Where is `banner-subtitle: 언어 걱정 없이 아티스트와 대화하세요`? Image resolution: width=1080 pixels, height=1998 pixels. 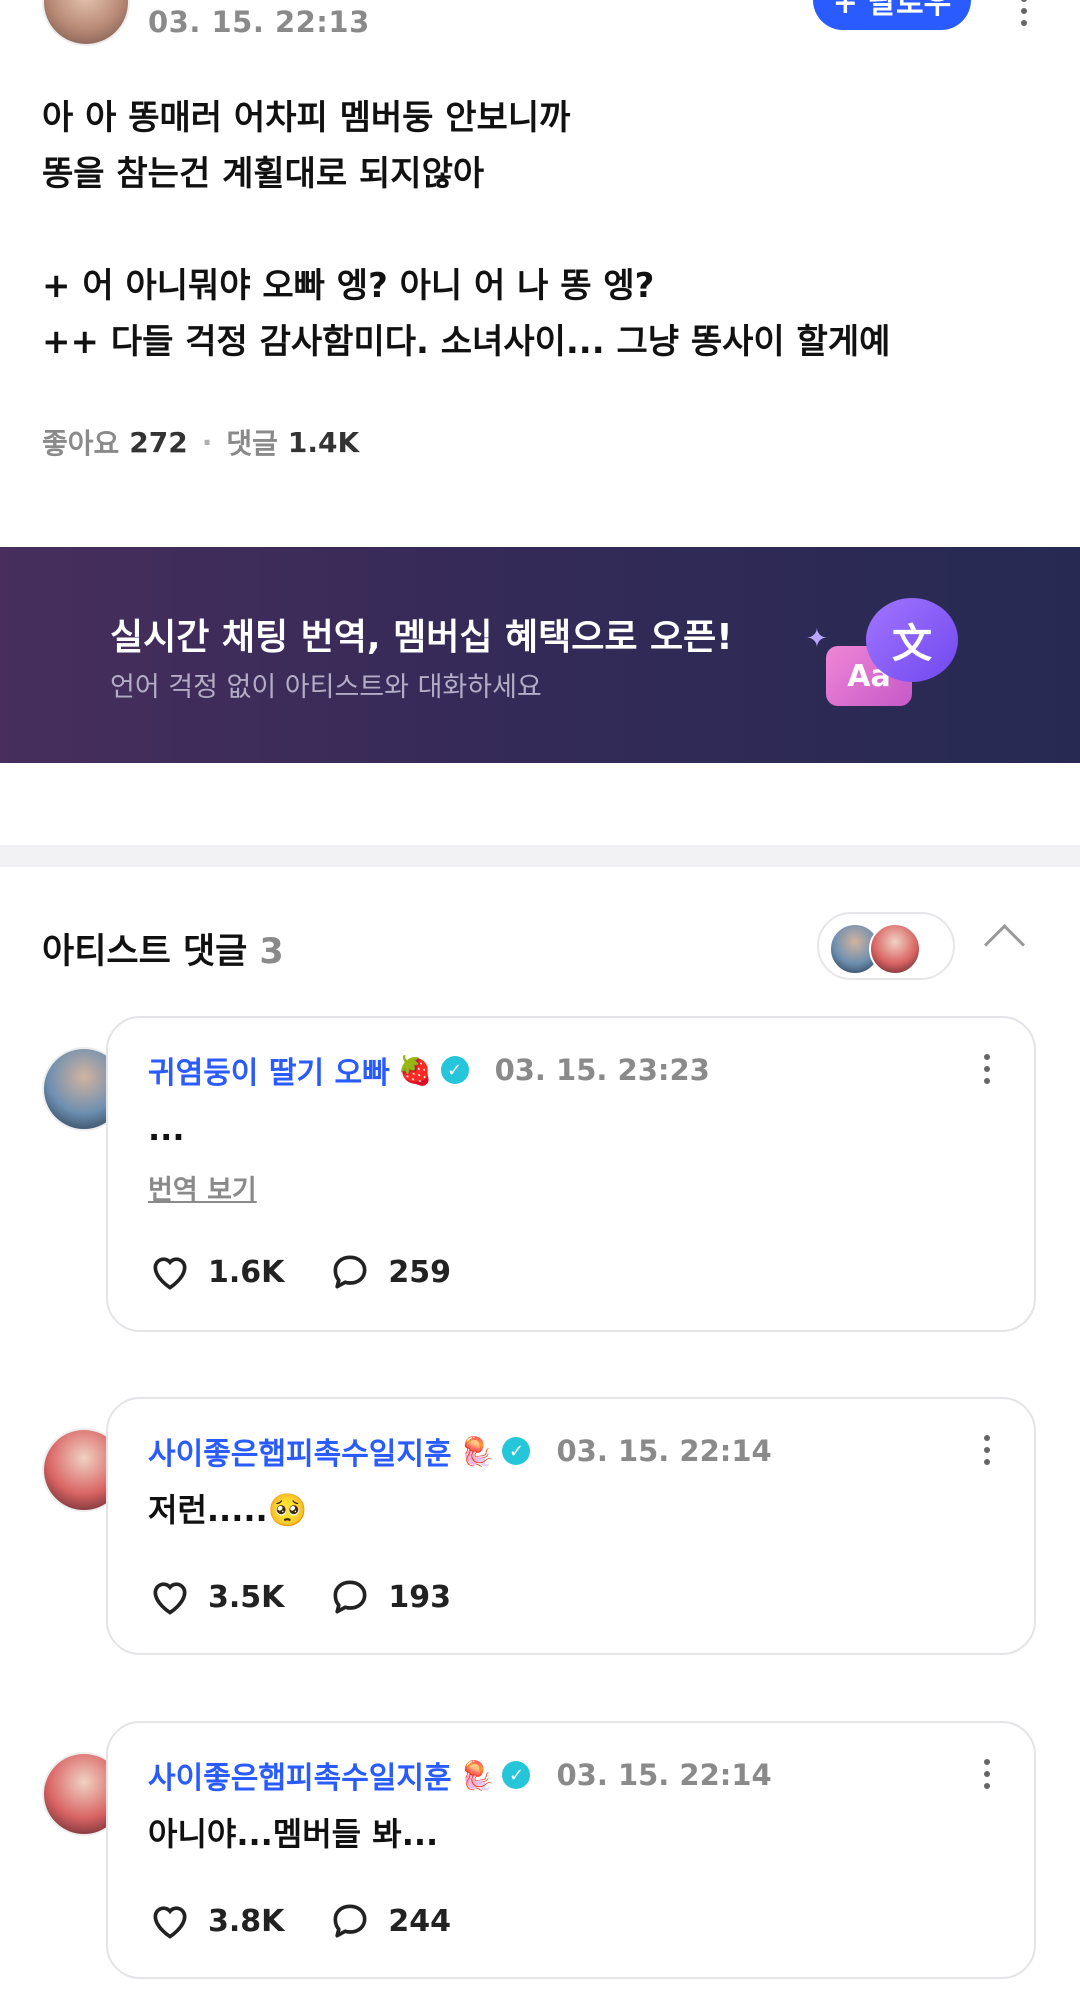 banner-subtitle: 언어 걱정 없이 아티스트와 대화하세요 is located at coordinates (326, 684).